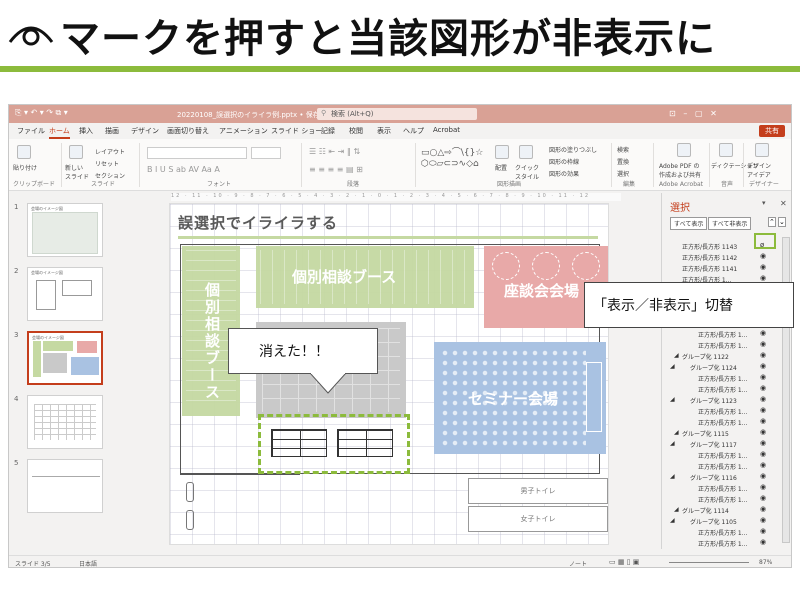 The height and width of the screenshot is (600, 800). What do you see at coordinates (526, 152) in the screenshot?
I see `quick-styles-icon` at bounding box center [526, 152].